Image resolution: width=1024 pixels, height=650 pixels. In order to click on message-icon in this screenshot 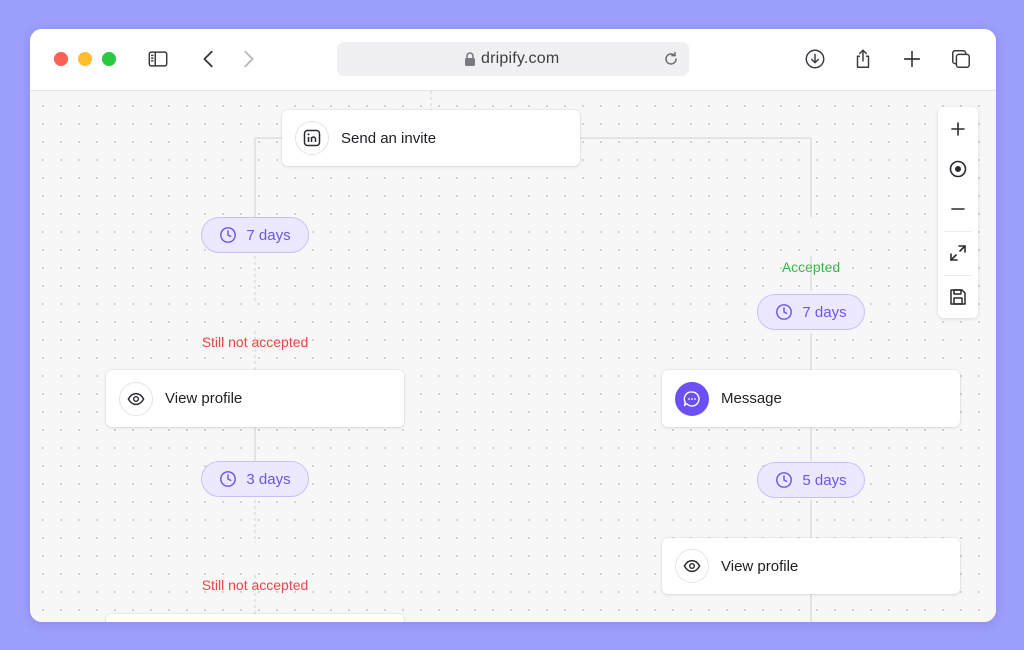, I will do `click(692, 398)`.